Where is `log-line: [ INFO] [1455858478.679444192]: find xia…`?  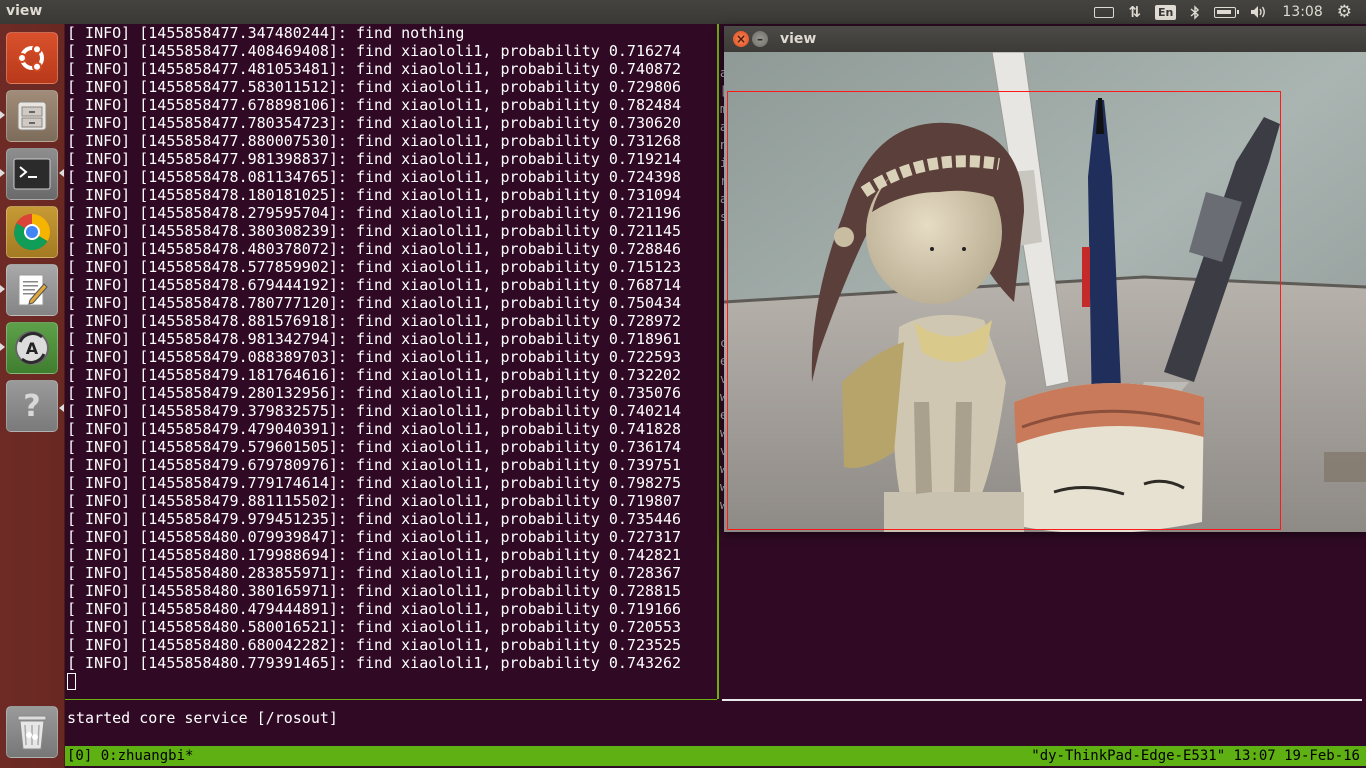 log-line: [ INFO] [1455858478.679444192]: find xia… is located at coordinates (374, 285).